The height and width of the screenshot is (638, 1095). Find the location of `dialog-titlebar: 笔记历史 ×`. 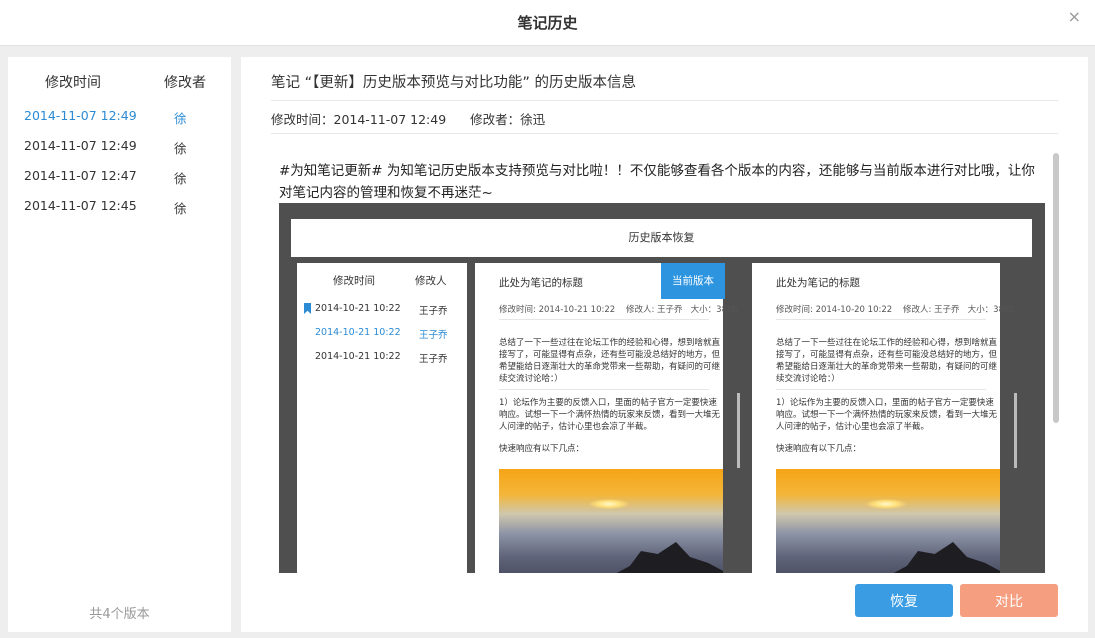

dialog-titlebar: 笔记历史 × is located at coordinates (547, 23).